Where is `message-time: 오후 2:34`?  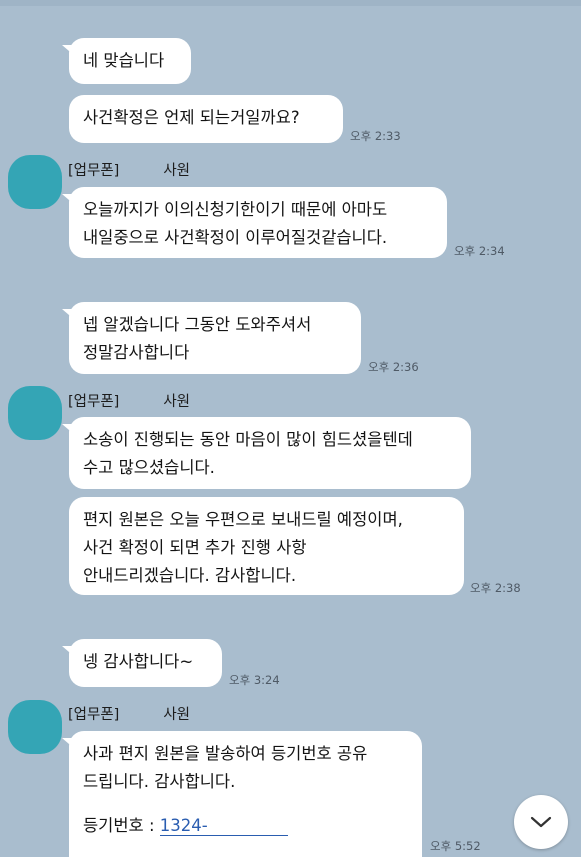
message-time: 오후 2:34 is located at coordinates (479, 251).